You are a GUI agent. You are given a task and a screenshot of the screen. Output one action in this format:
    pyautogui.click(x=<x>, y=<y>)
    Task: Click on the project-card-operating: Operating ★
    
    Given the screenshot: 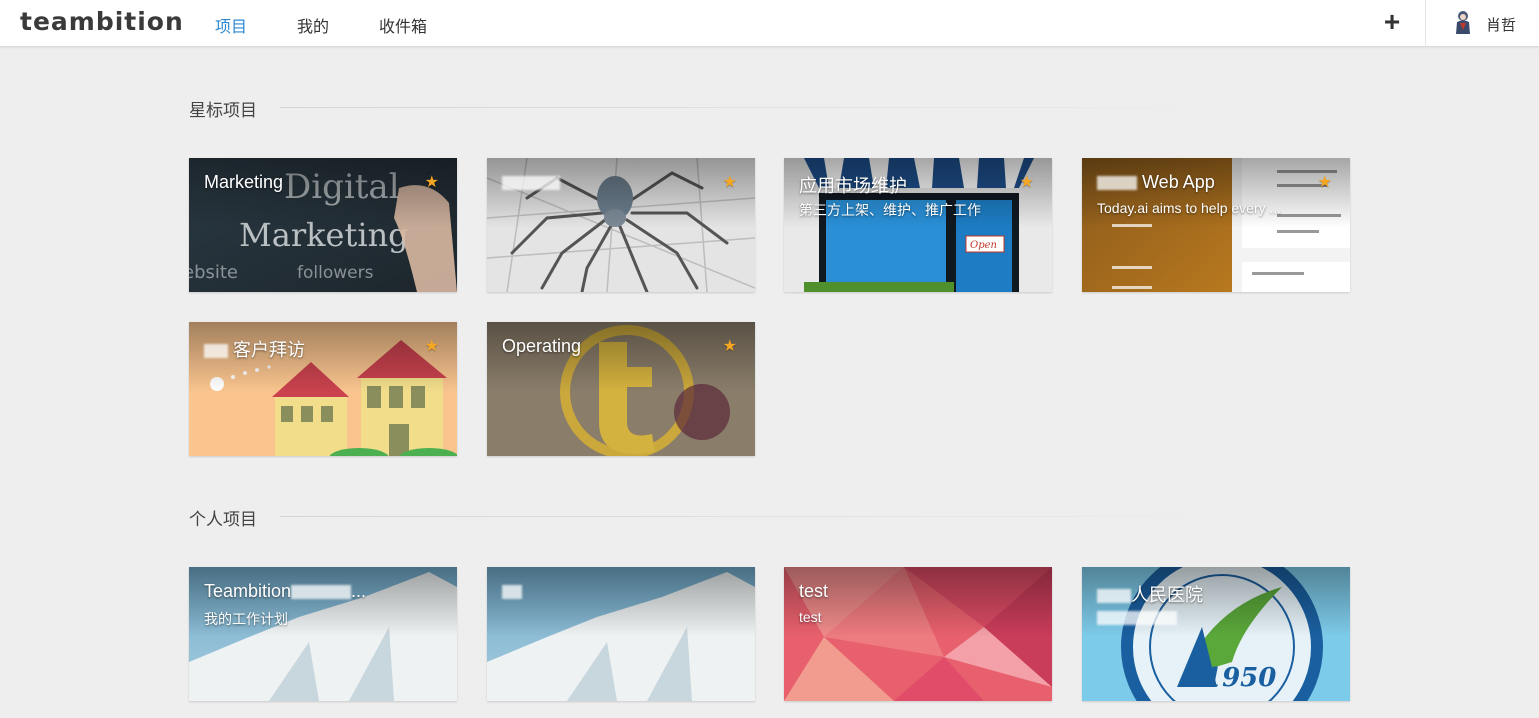 What is the action you would take?
    pyautogui.click(x=621, y=389)
    